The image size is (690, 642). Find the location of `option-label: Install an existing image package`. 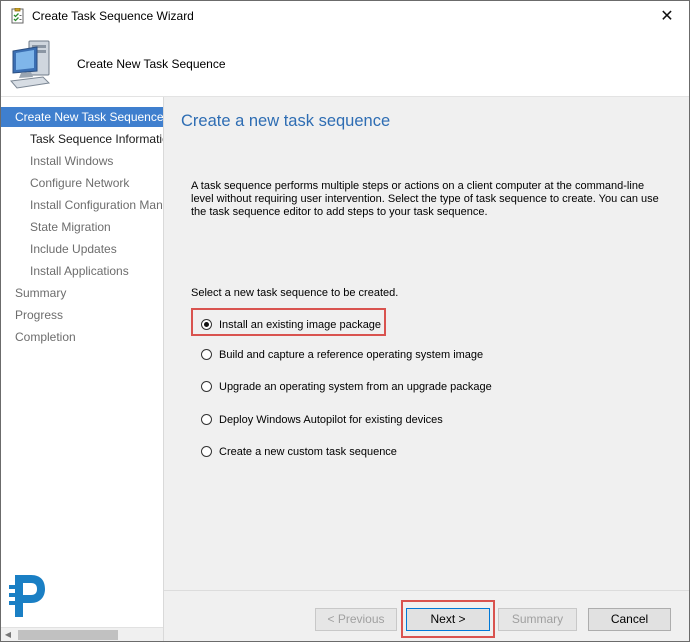

option-label: Install an existing image package is located at coordinates (300, 325).